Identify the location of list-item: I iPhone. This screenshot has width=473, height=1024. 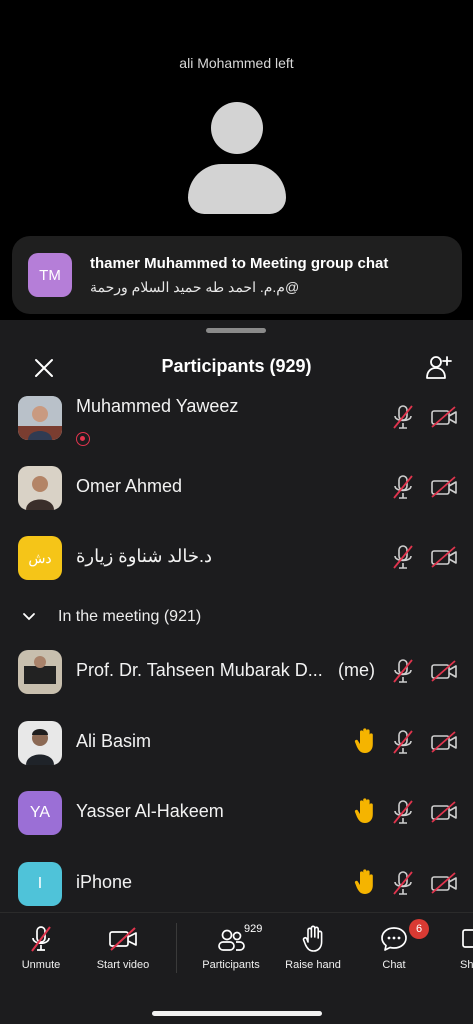
(236, 886).